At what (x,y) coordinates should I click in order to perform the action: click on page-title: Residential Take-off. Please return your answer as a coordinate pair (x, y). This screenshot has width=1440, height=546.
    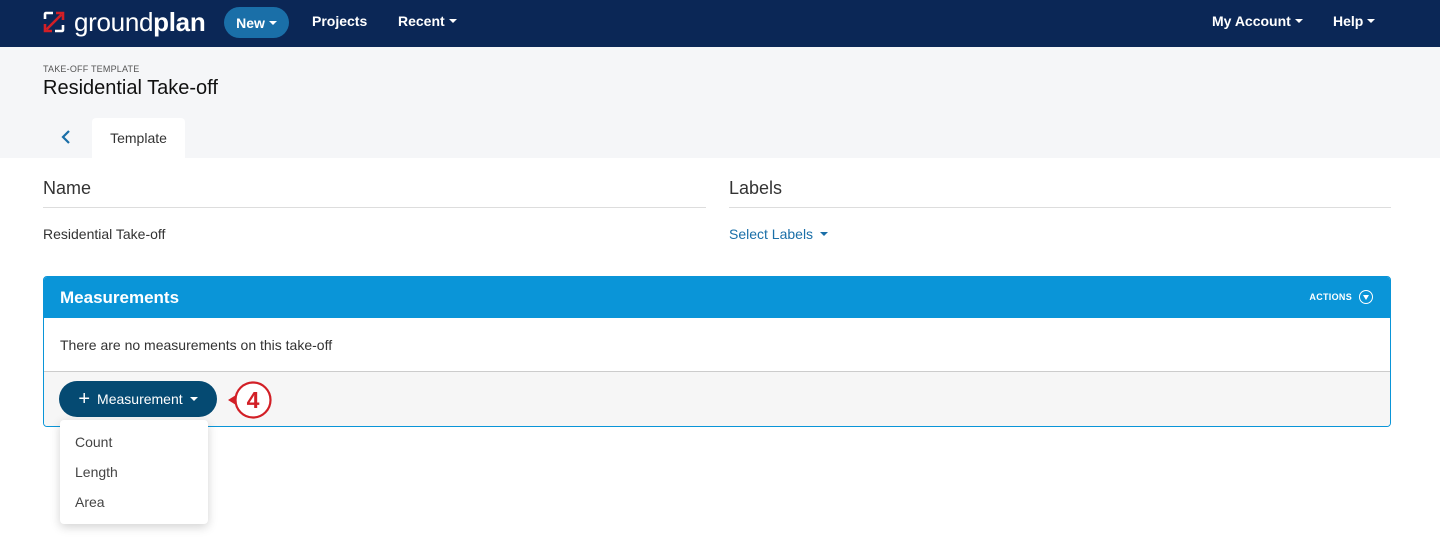
    Looking at the image, I should click on (130, 88).